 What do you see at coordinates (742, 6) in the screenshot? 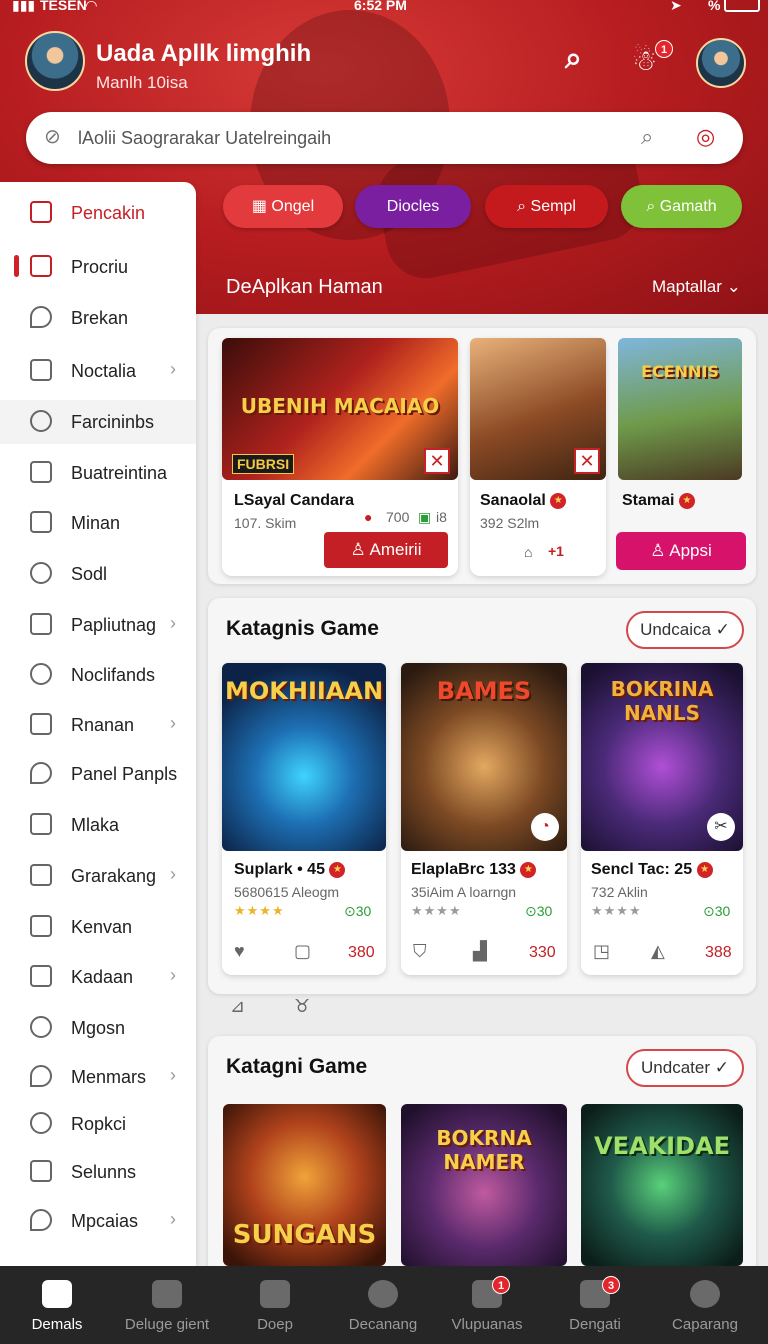
I see `battery-icon` at bounding box center [742, 6].